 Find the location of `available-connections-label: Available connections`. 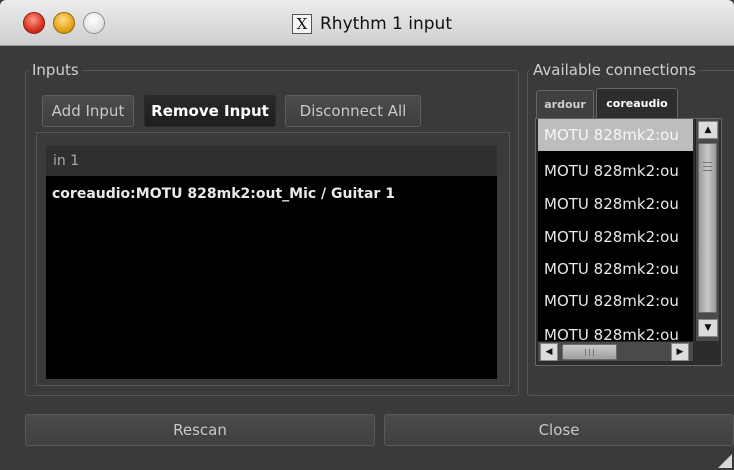

available-connections-label: Available connections is located at coordinates (615, 70).